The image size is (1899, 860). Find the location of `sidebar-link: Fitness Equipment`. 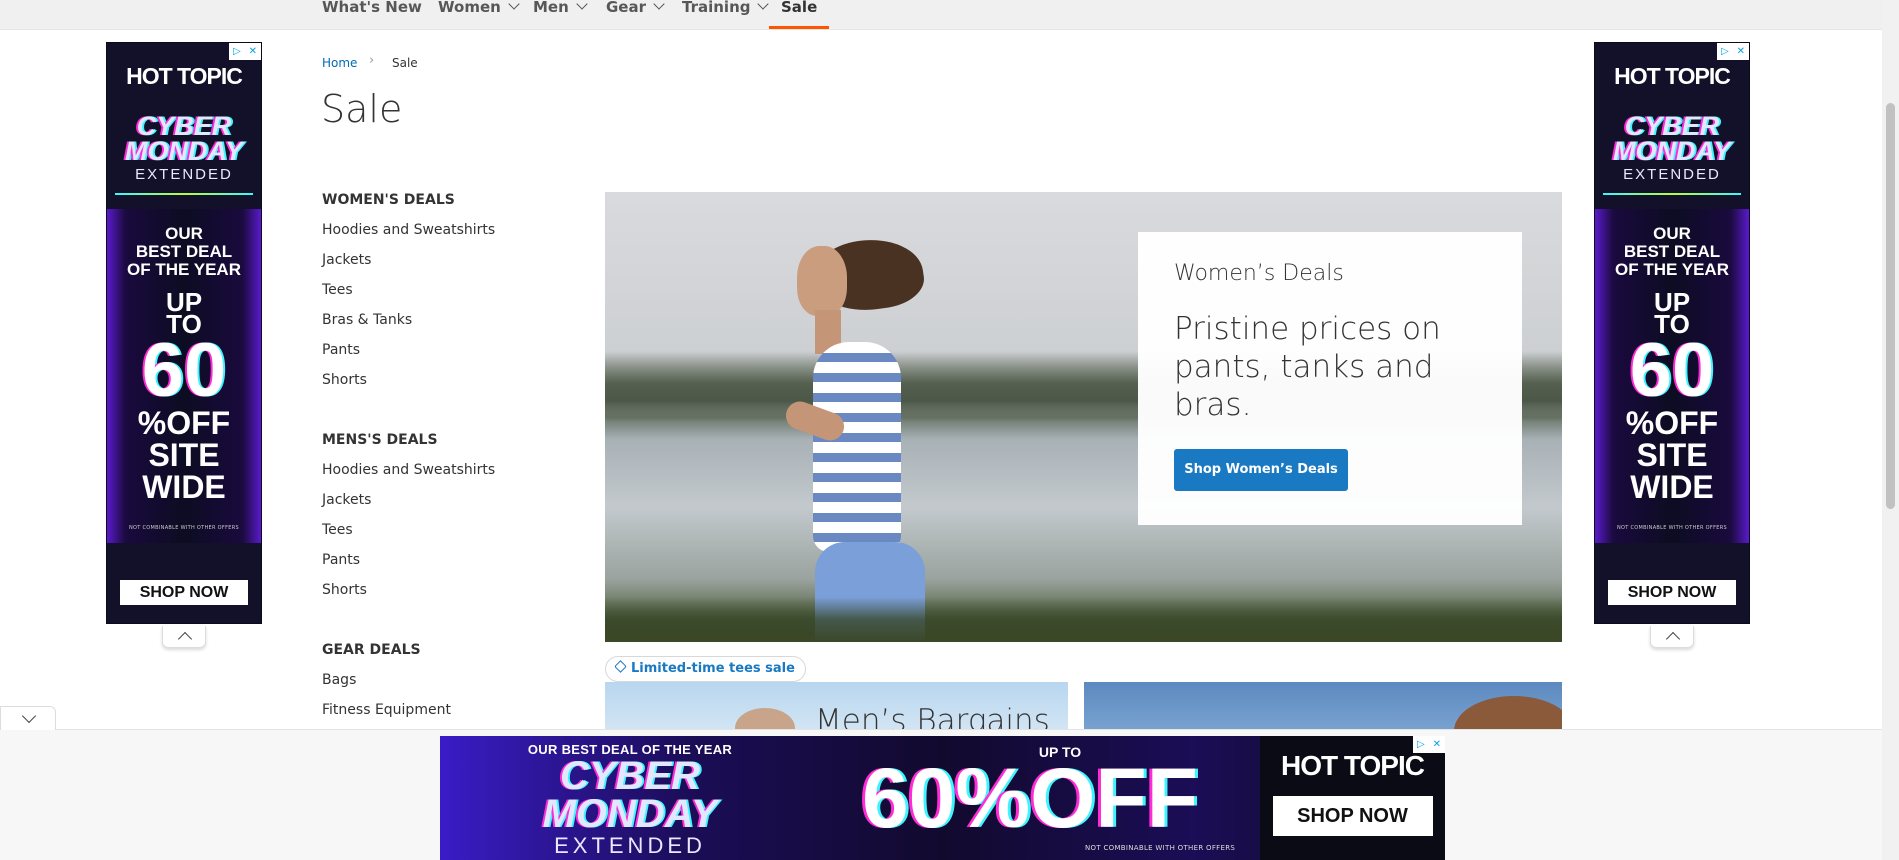

sidebar-link: Fitness Equipment is located at coordinates (386, 710).